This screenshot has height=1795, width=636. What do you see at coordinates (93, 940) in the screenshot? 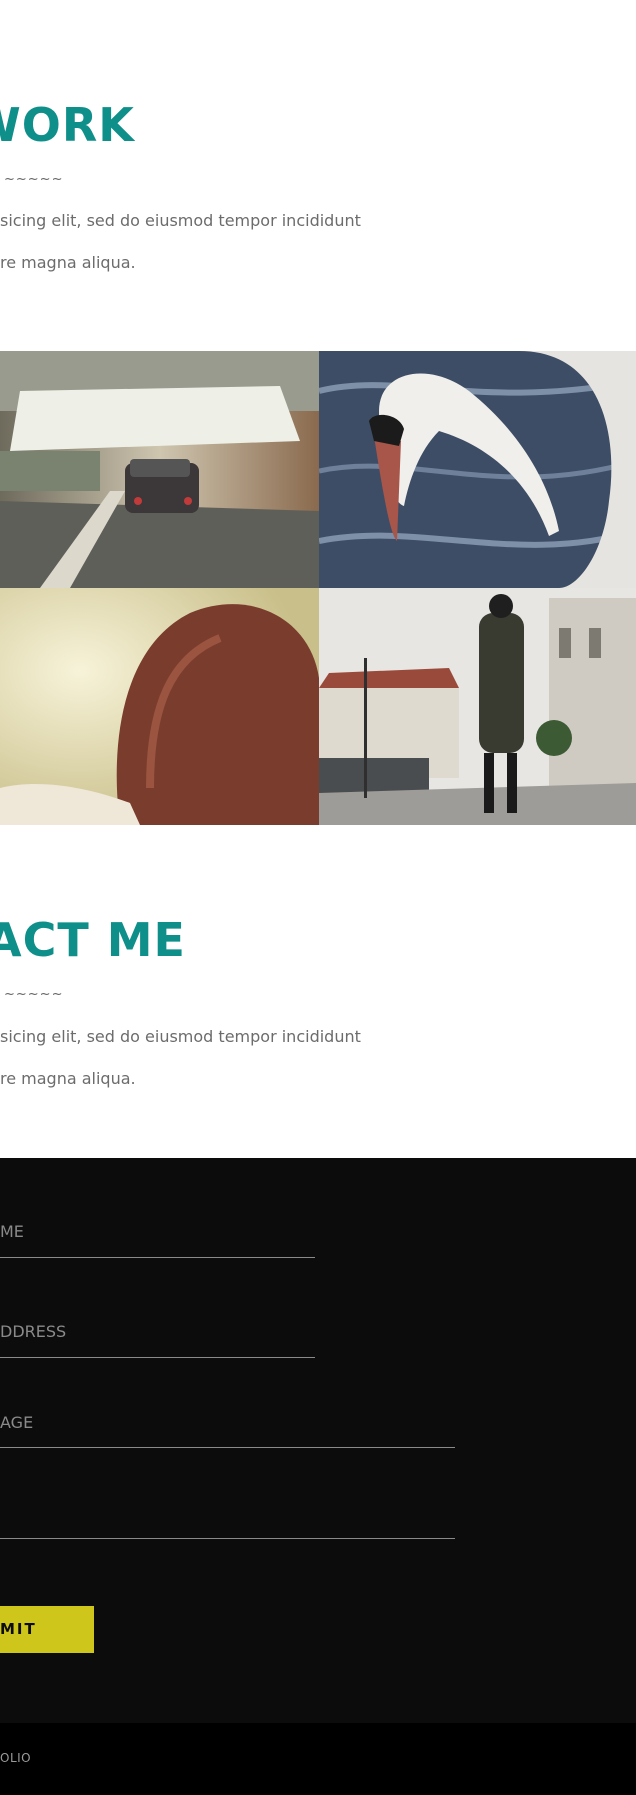
I see `contact-heading: ACT ME` at bounding box center [93, 940].